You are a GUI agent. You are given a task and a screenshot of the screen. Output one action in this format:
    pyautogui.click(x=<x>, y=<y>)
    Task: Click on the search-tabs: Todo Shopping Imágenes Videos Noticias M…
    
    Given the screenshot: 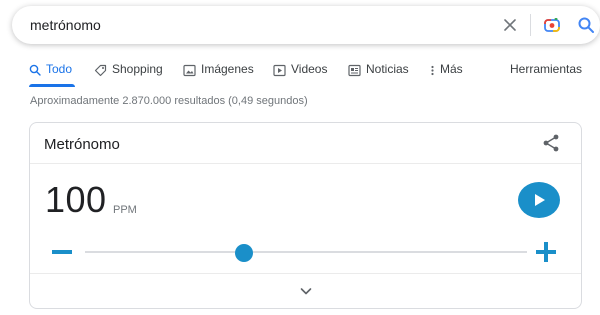 What is the action you would take?
    pyautogui.click(x=300, y=74)
    